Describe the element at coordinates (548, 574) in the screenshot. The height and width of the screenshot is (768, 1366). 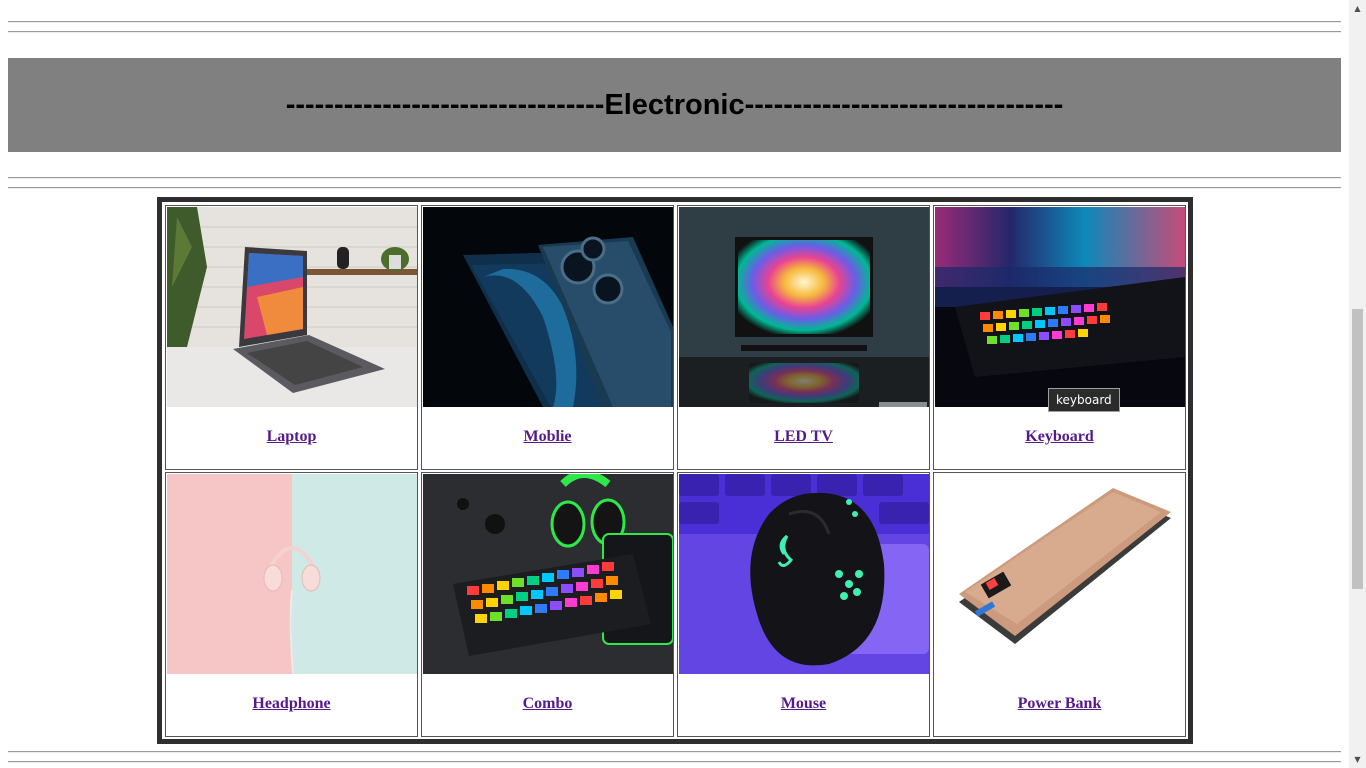
I see `combo-image` at that location.